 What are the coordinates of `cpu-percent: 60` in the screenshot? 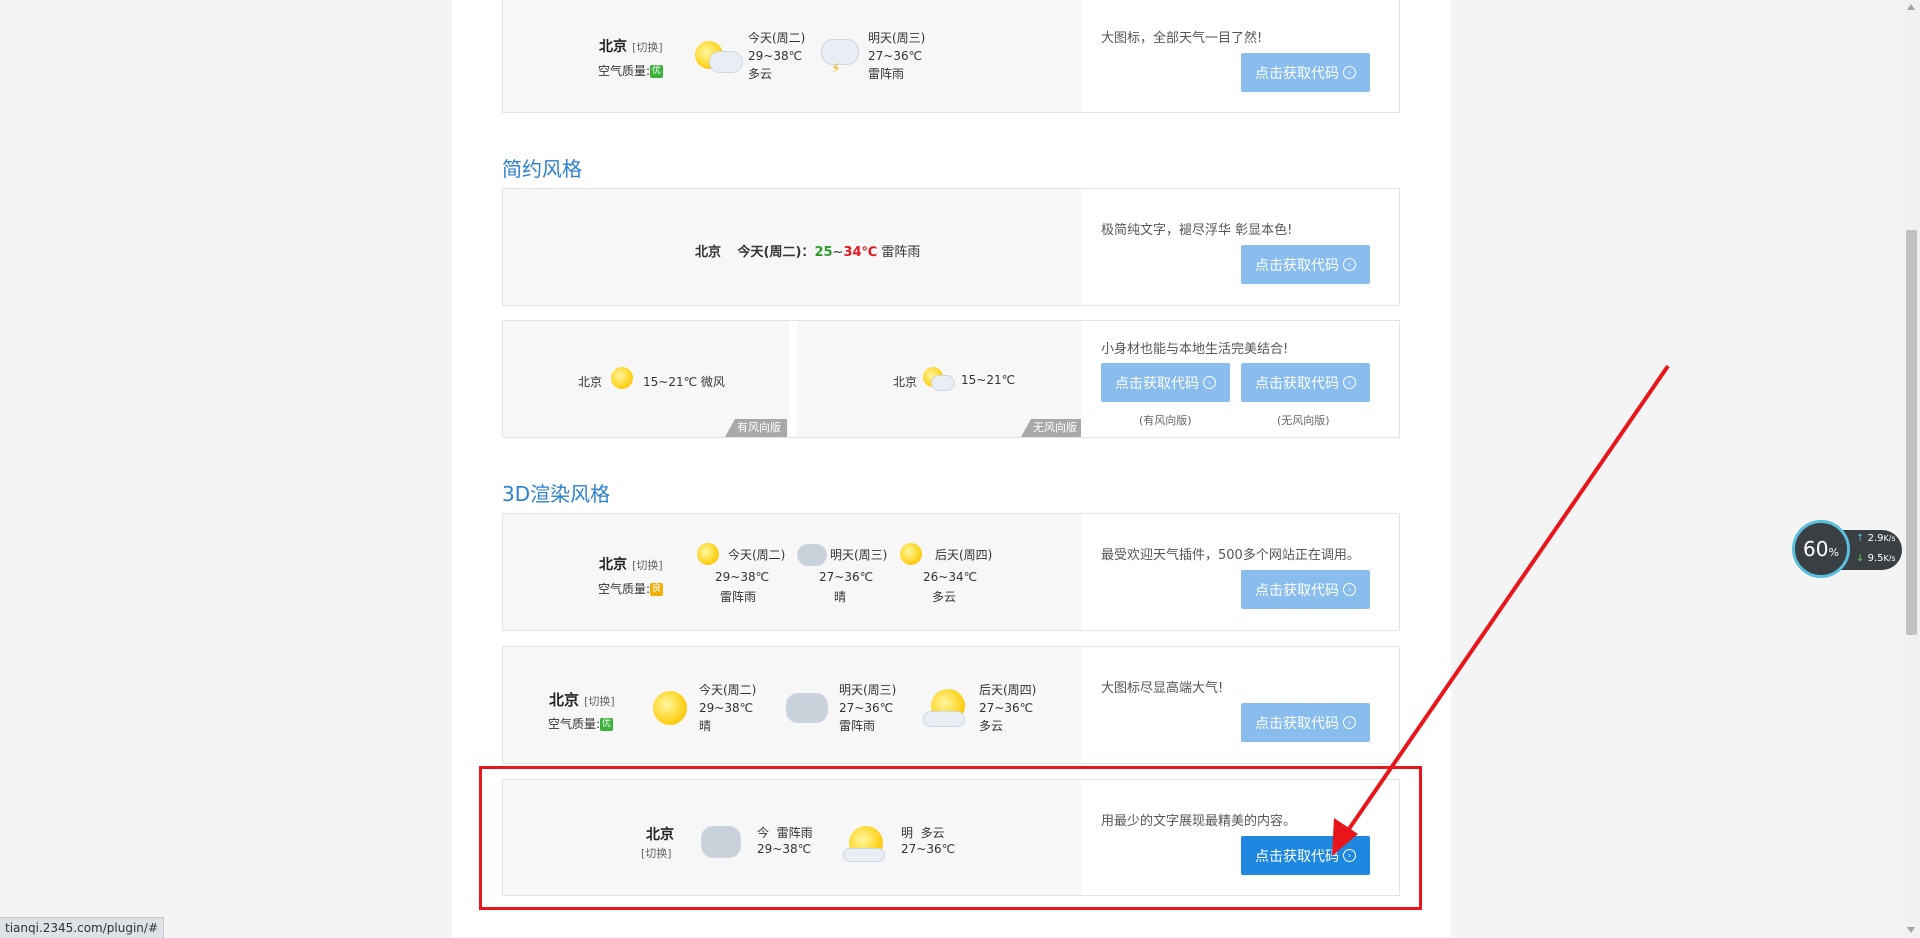 It's located at (1816, 549).